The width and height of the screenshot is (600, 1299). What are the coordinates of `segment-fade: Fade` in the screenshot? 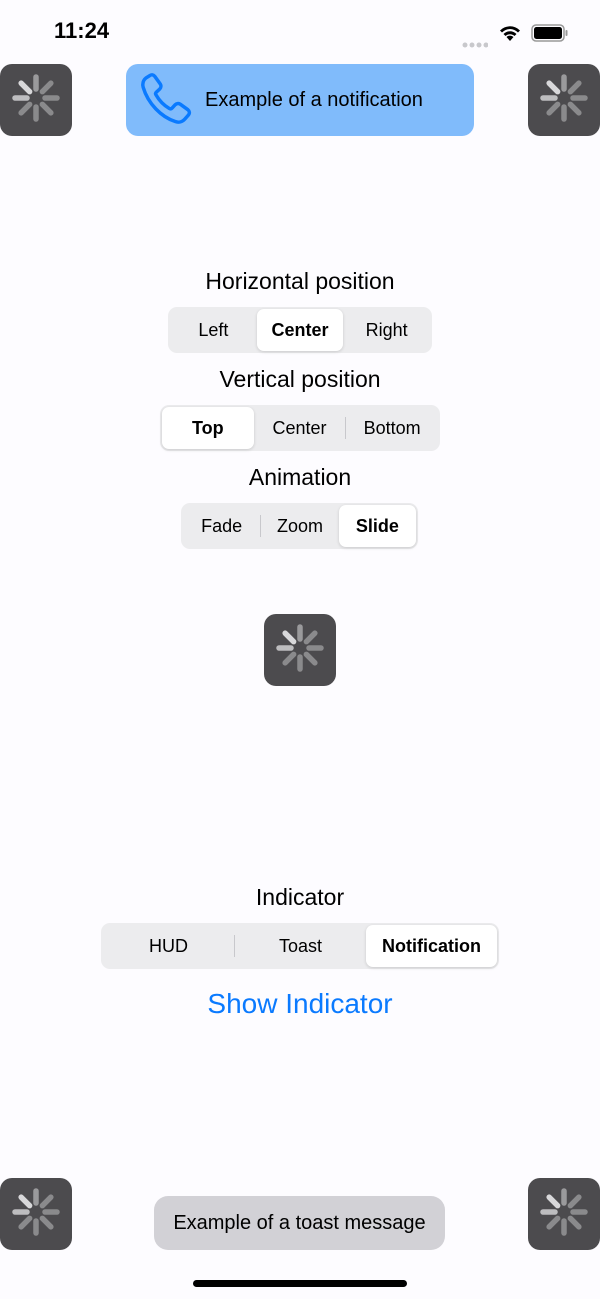 It's located at (221, 526).